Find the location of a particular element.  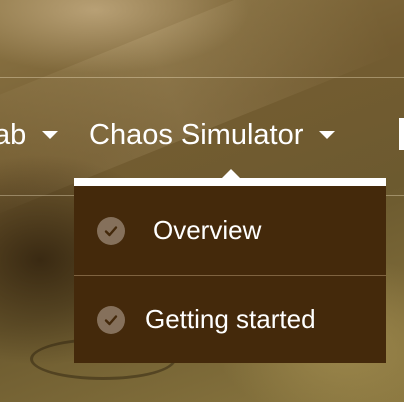

dropdown-top-bar is located at coordinates (230, 182).